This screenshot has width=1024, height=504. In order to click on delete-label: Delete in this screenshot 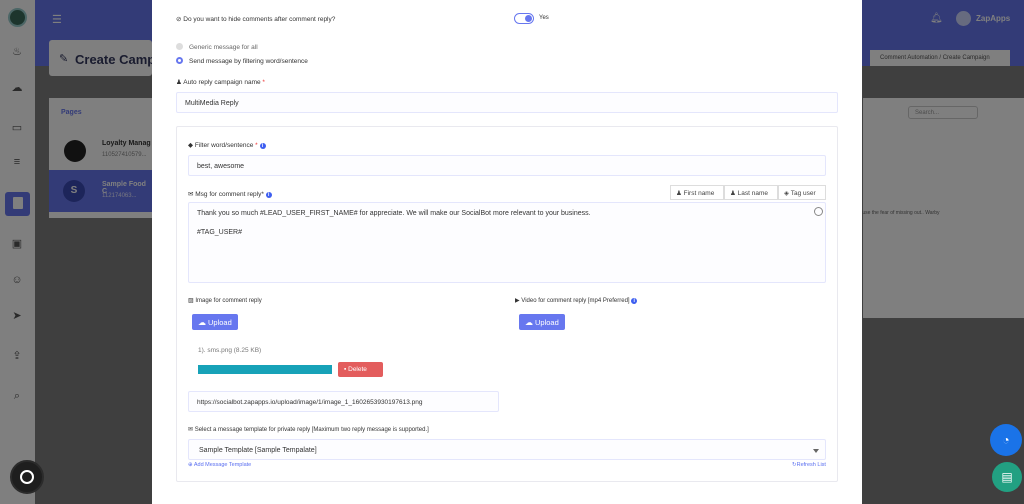, I will do `click(357, 369)`.